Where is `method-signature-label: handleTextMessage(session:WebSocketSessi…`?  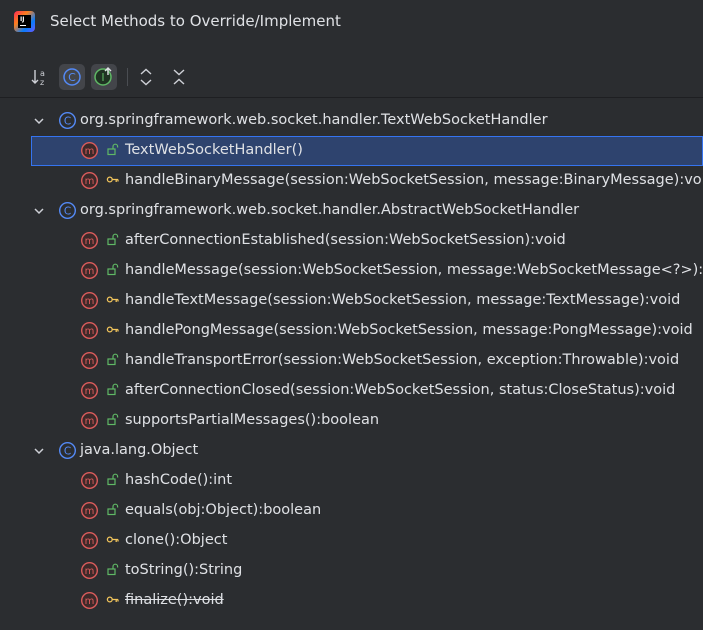
method-signature-label: handleTextMessage(session:WebSocketSessi… is located at coordinates (403, 300).